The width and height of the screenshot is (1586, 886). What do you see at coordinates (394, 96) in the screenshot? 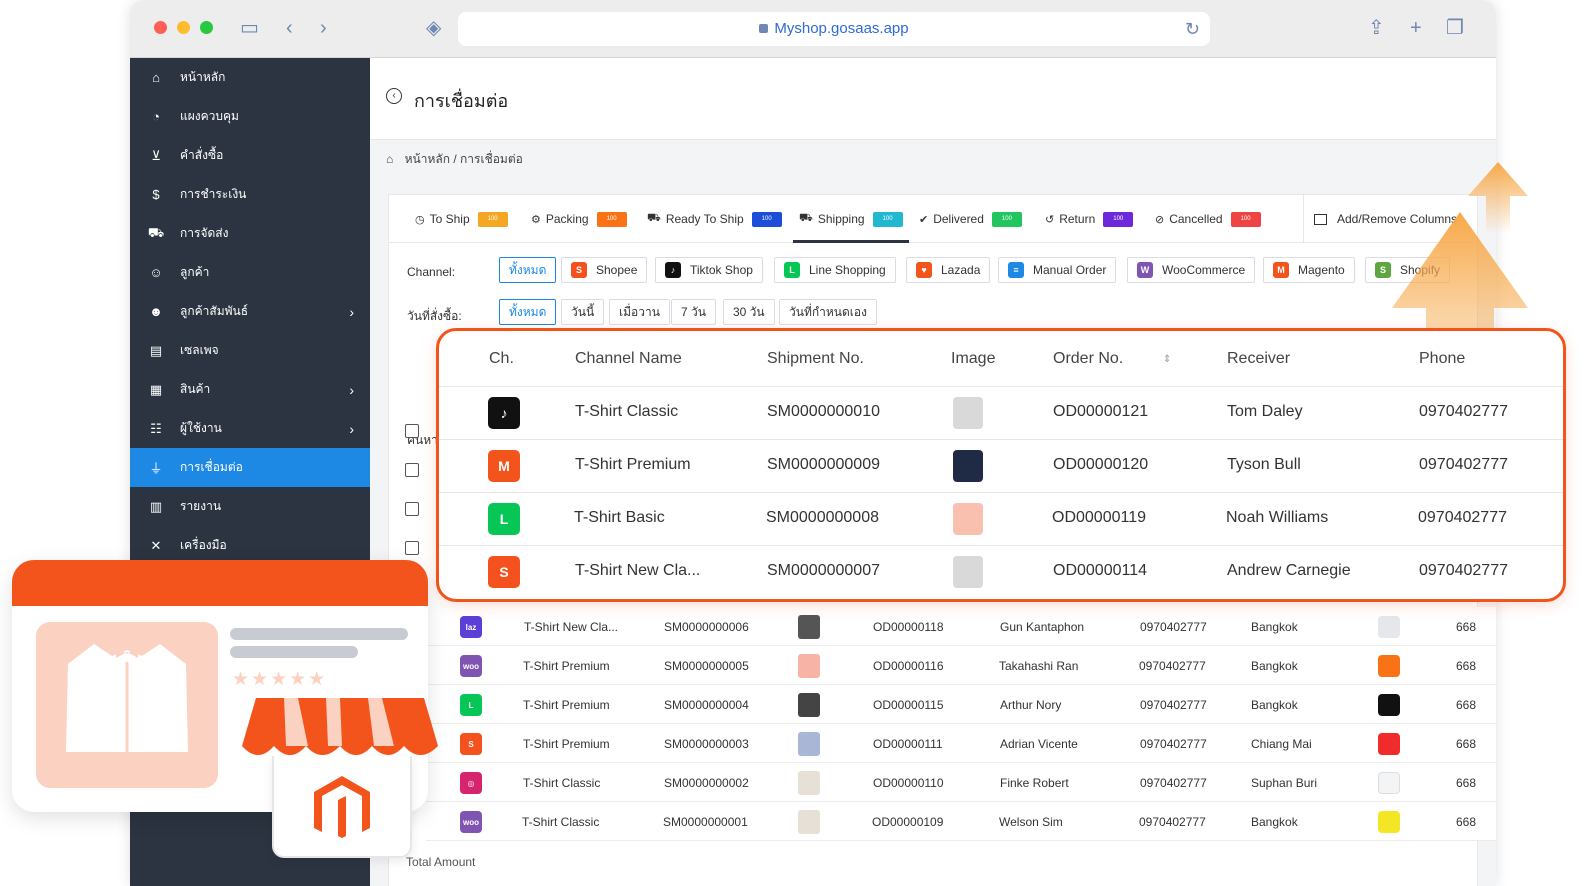
I see `back-circle-icon: ‹` at bounding box center [394, 96].